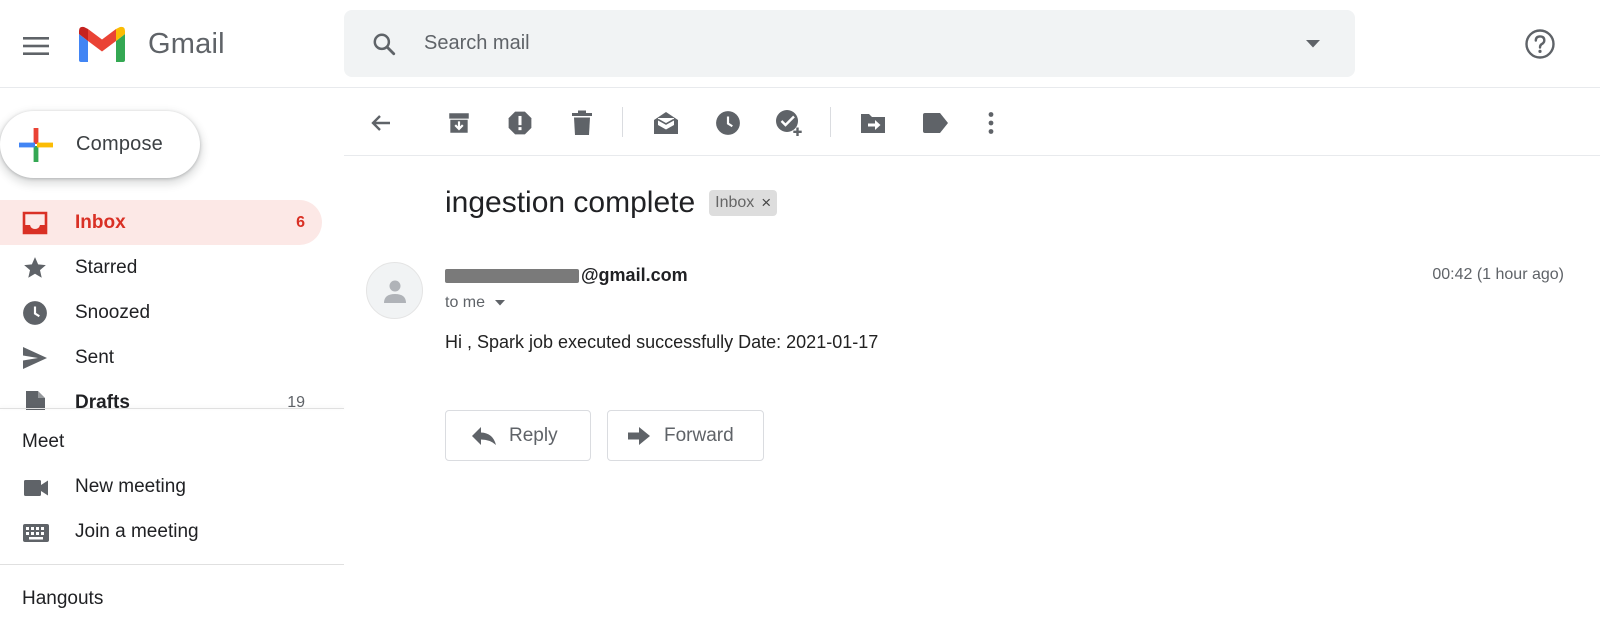 The height and width of the screenshot is (622, 1600). I want to click on sender-avatar, so click(394, 290).